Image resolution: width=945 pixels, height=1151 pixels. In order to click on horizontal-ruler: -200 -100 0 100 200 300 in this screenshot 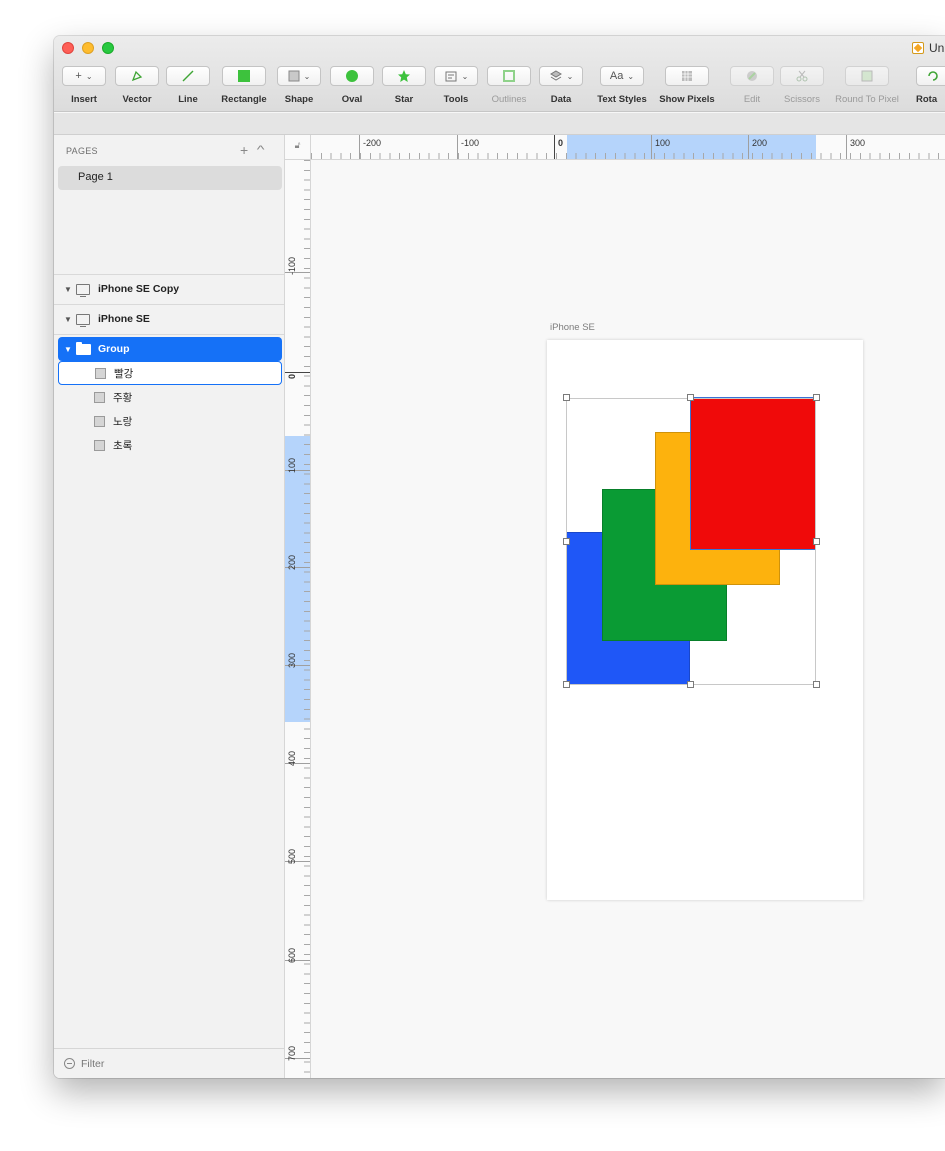, I will do `click(628, 147)`.